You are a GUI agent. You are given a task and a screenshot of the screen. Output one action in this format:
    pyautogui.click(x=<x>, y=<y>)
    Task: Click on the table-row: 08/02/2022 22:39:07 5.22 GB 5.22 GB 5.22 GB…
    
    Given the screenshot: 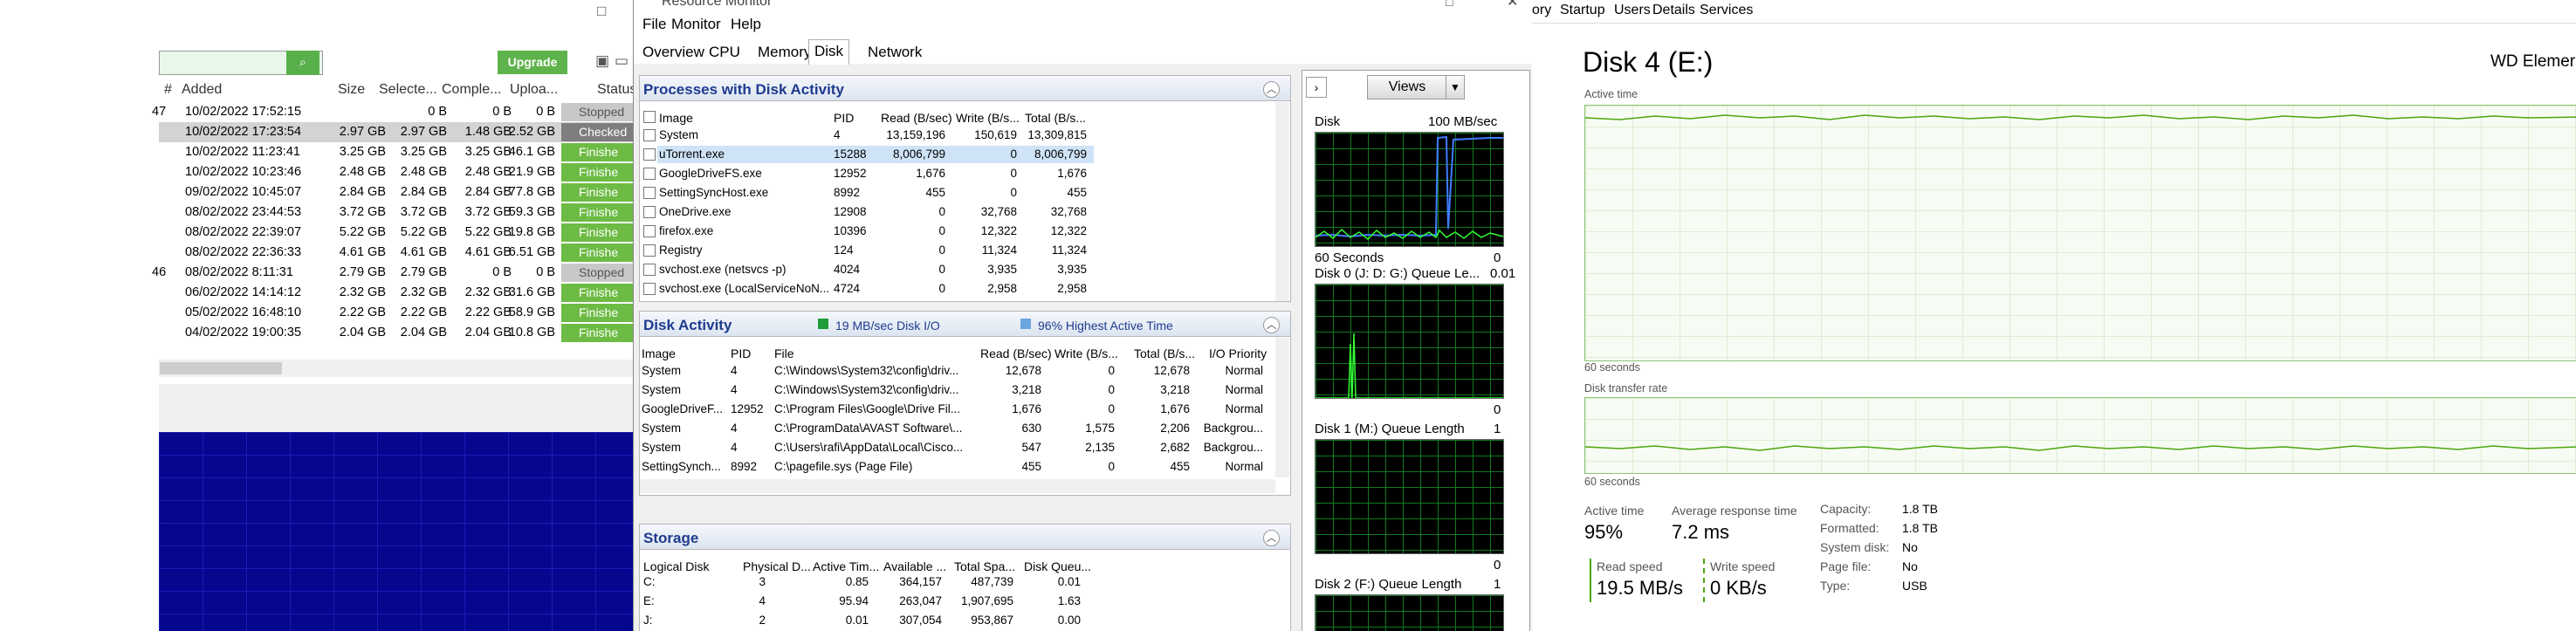 What is the action you would take?
    pyautogui.click(x=396, y=233)
    